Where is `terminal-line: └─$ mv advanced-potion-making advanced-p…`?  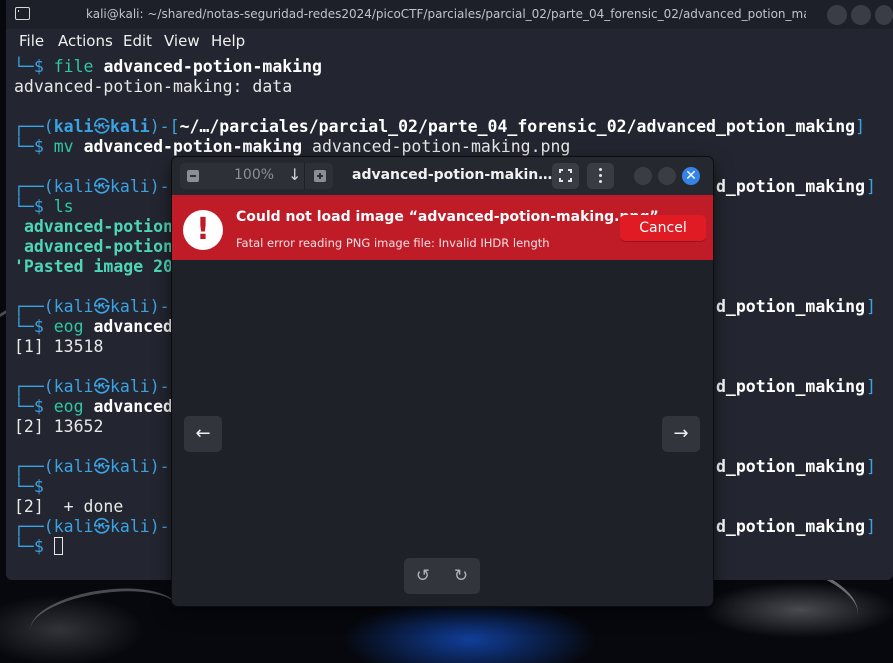 terminal-line: └─$ mv advanced-potion-making advanced-p… is located at coordinates (292, 146).